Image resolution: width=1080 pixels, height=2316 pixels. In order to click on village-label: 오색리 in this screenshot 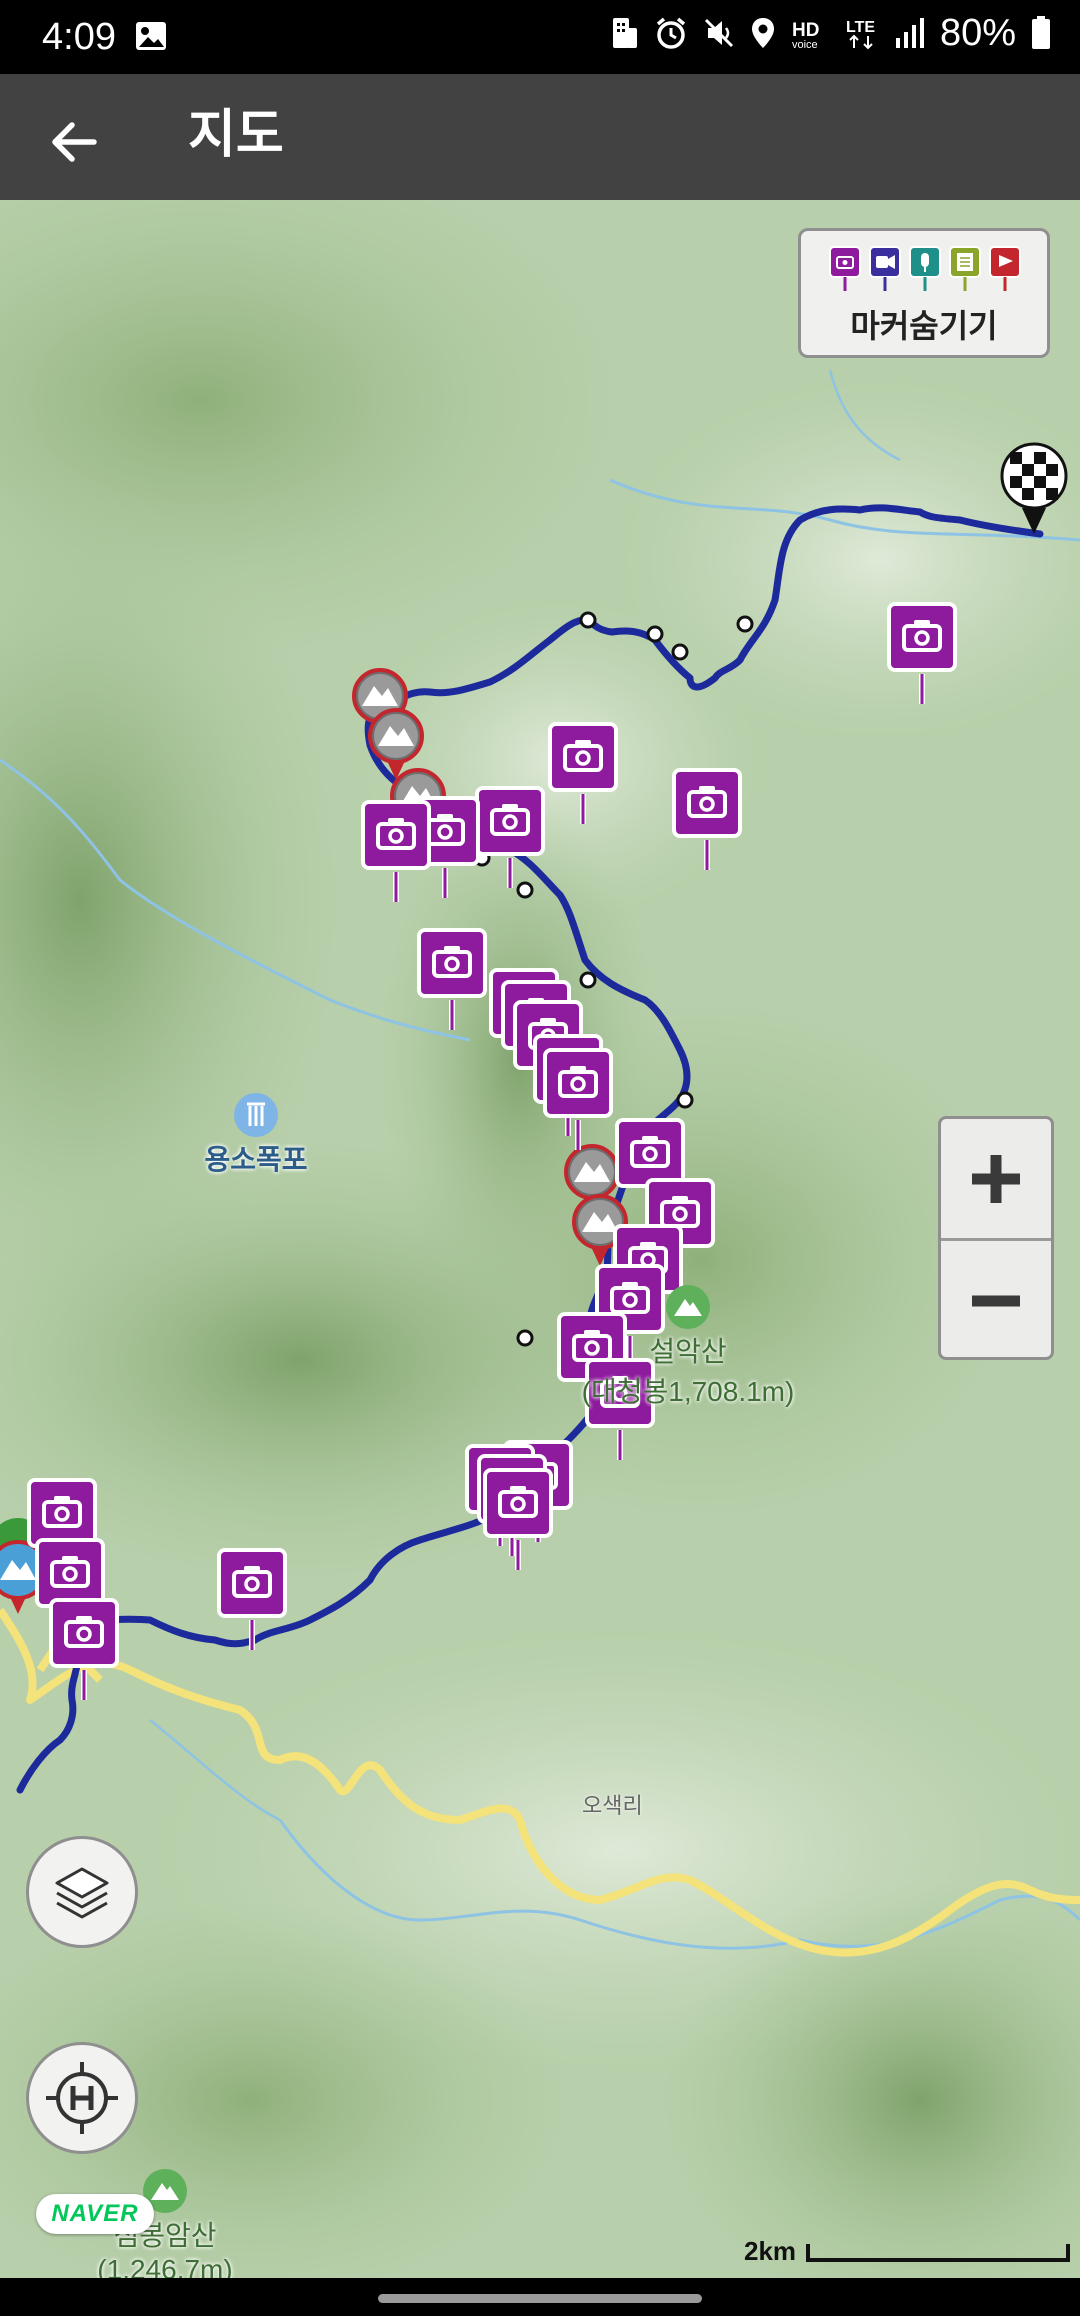, I will do `click(612, 1805)`.